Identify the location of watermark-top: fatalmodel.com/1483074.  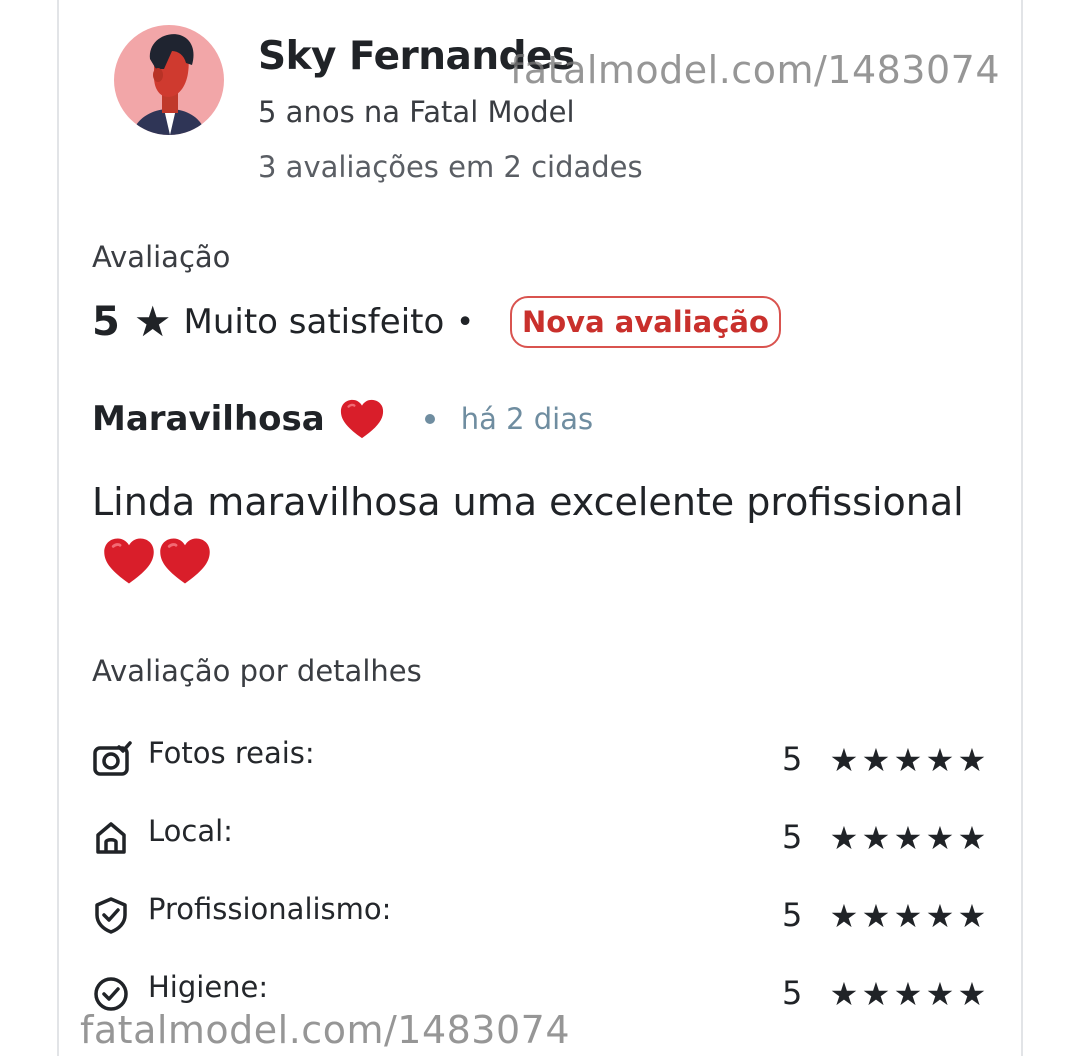
(755, 70).